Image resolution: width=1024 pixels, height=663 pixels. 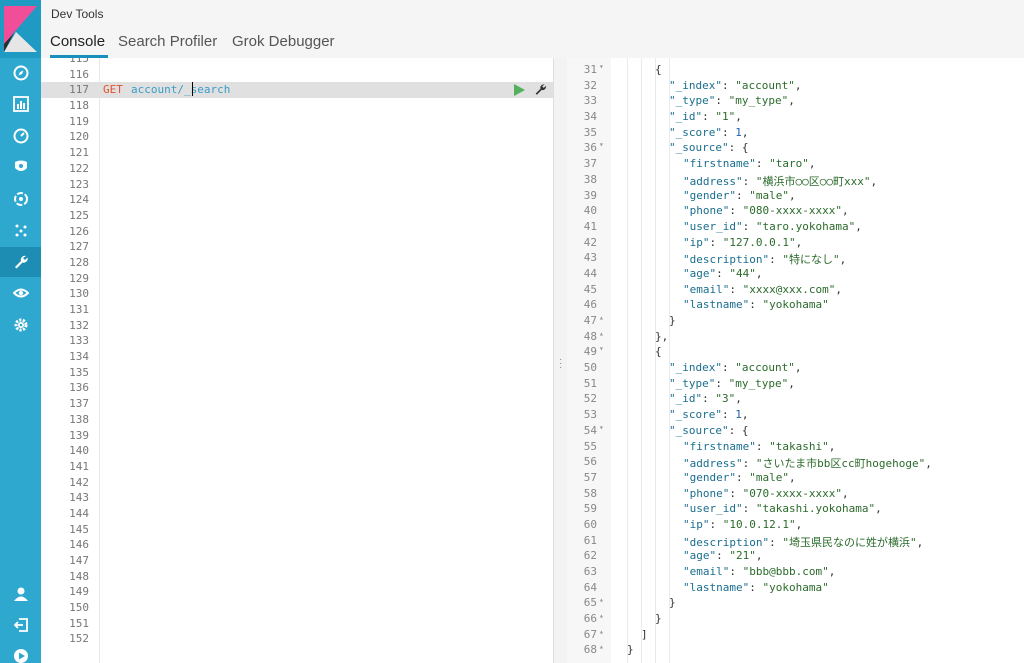 I want to click on line-number: 40, so click(x=590, y=211).